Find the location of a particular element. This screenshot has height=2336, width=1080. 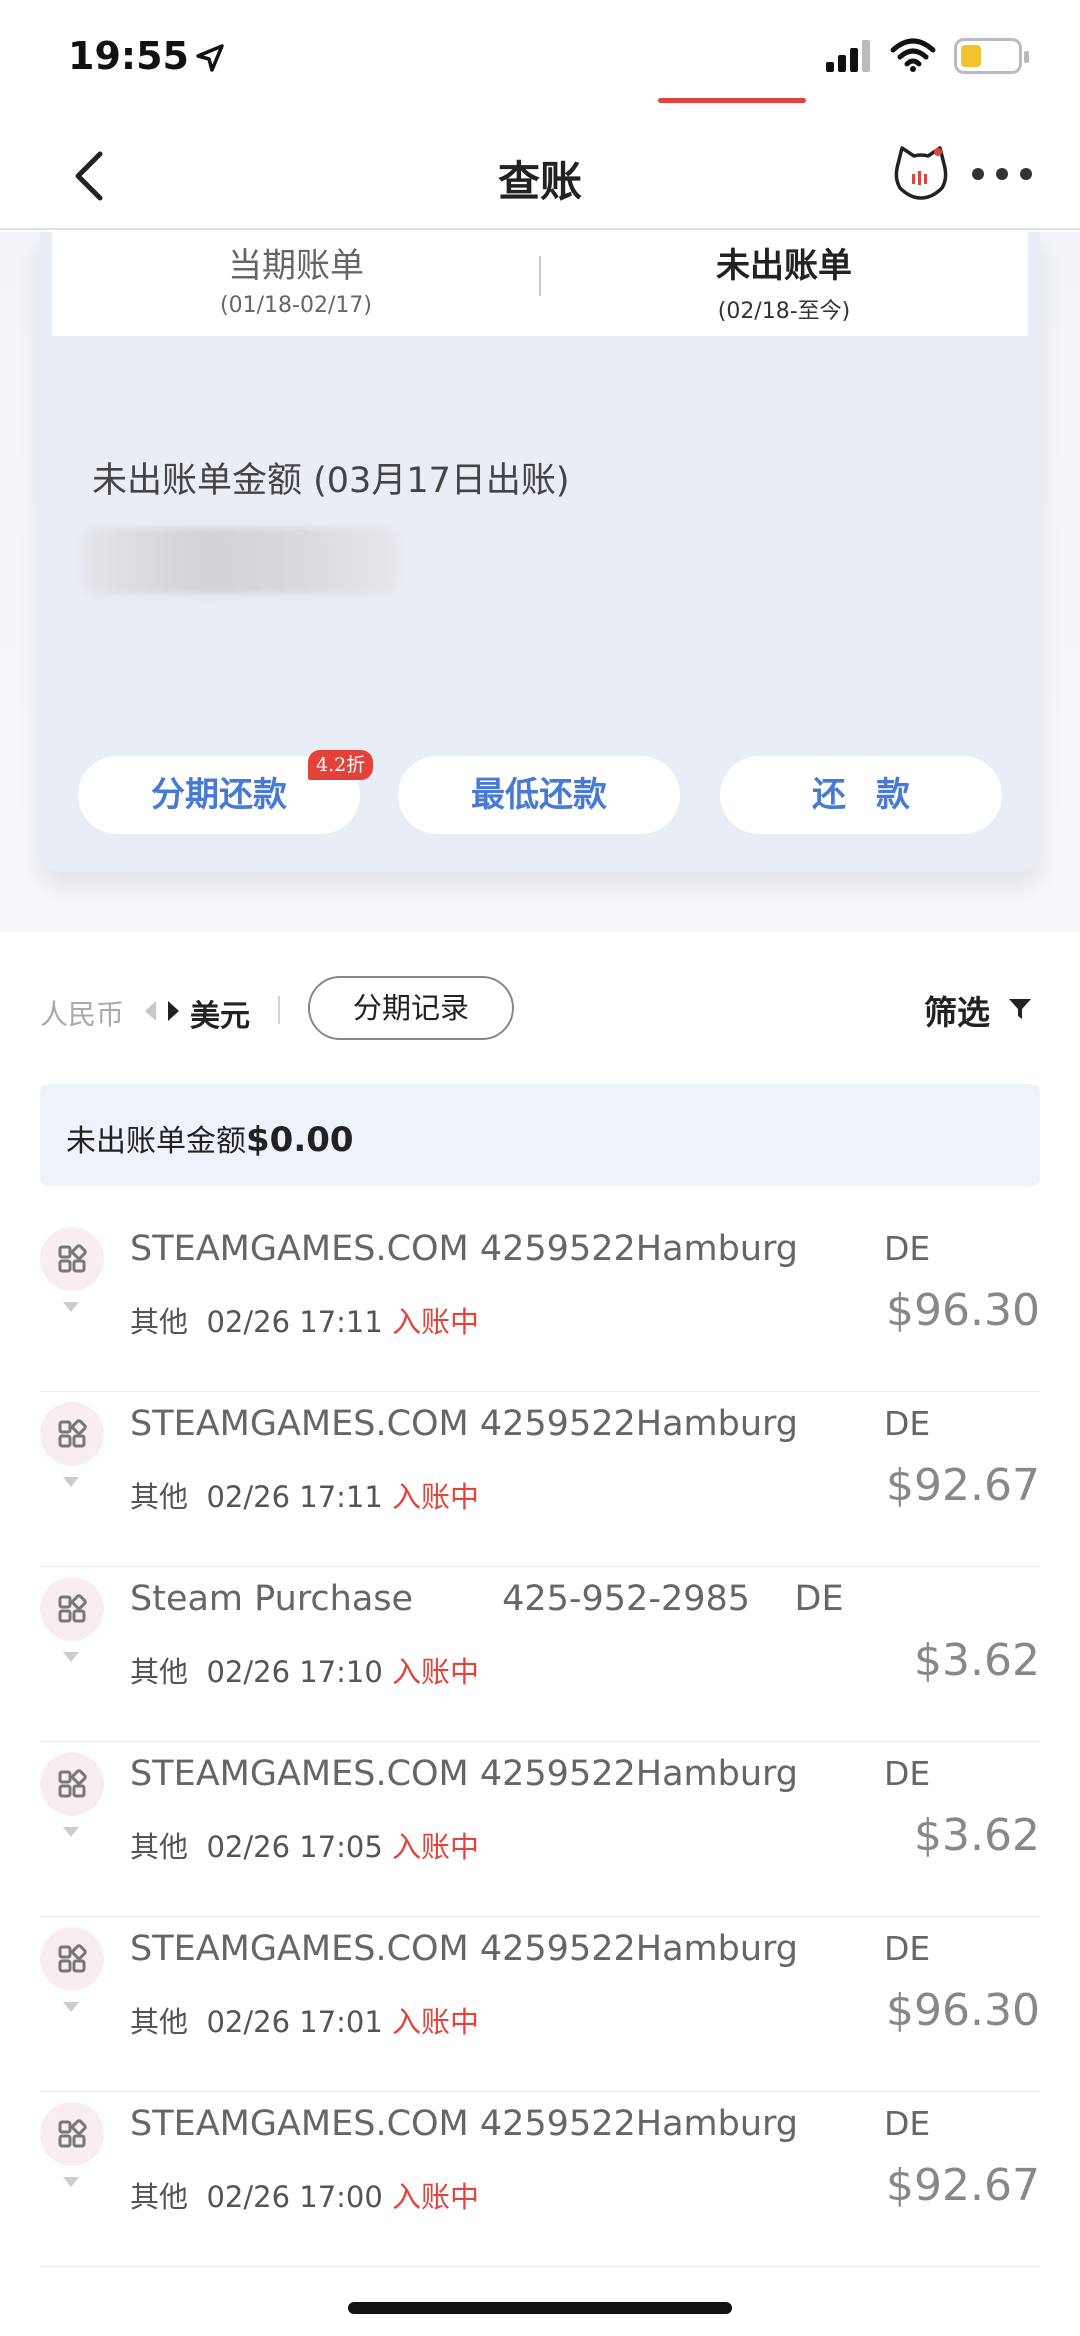

transaction-meta: 其他 02/26 17:10 入账中 is located at coordinates (304, 1670).